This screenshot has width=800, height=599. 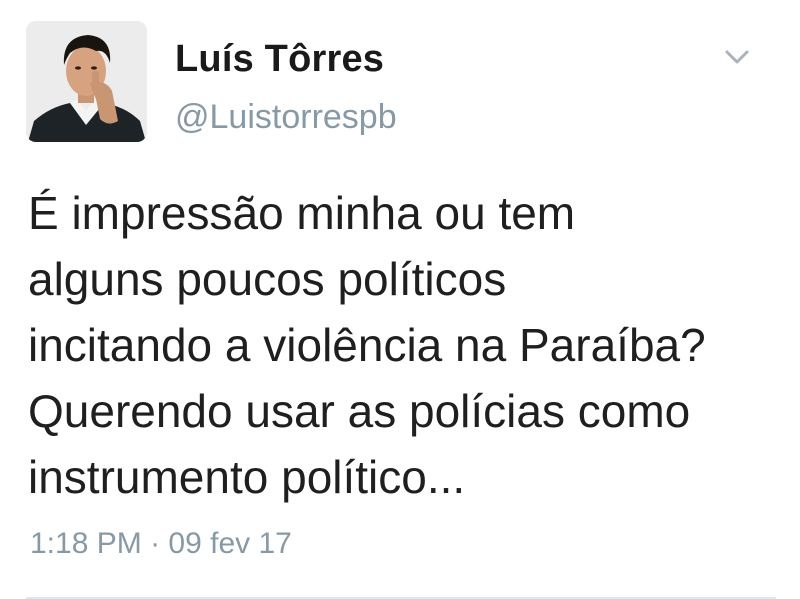 What do you see at coordinates (737, 57) in the screenshot?
I see `chevron-down-icon` at bounding box center [737, 57].